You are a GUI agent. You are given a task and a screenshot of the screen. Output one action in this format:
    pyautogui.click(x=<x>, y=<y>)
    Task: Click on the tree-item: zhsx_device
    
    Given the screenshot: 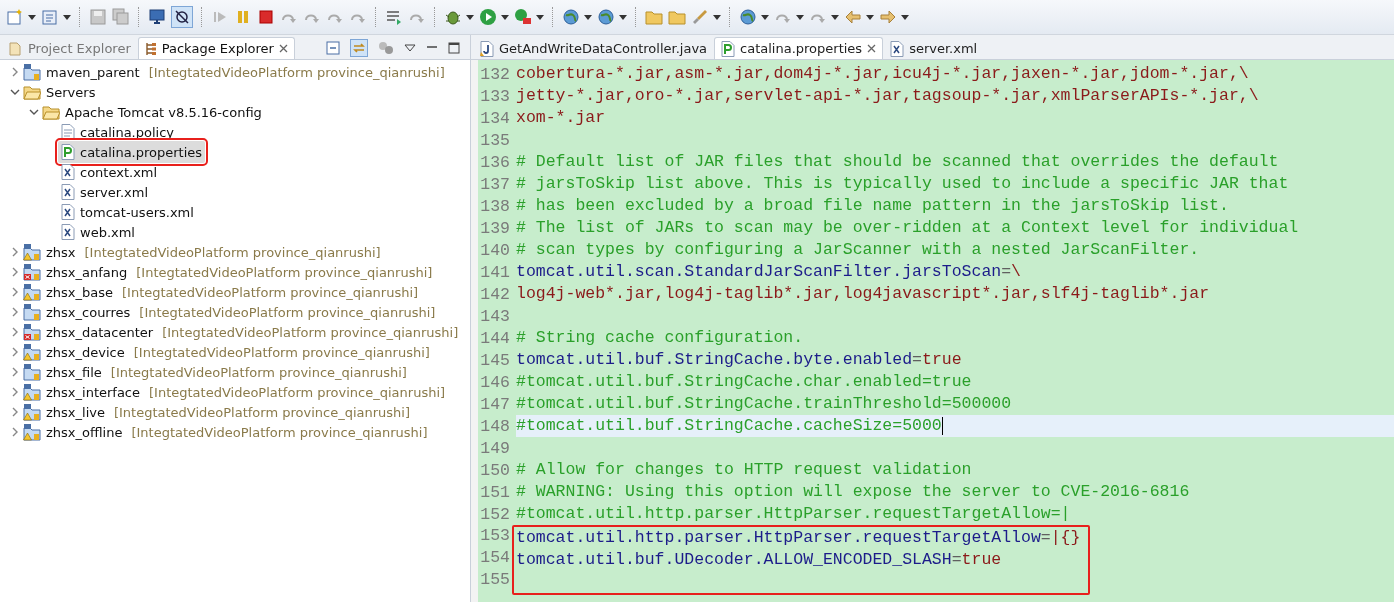 What is the action you would take?
    pyautogui.click(x=74, y=352)
    